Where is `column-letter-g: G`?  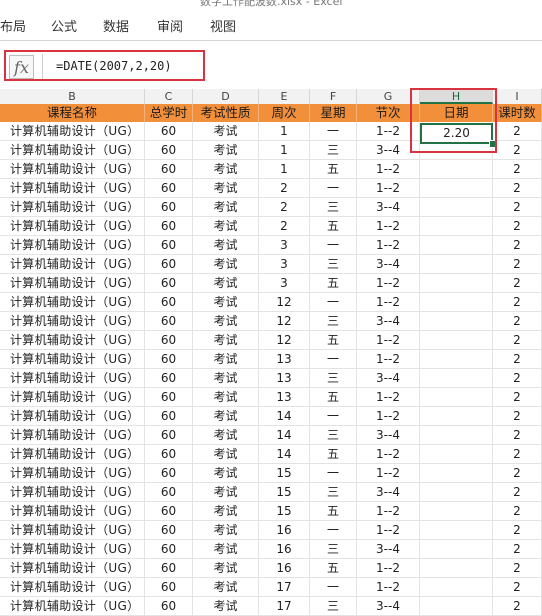 column-letter-g: G is located at coordinates (388, 96).